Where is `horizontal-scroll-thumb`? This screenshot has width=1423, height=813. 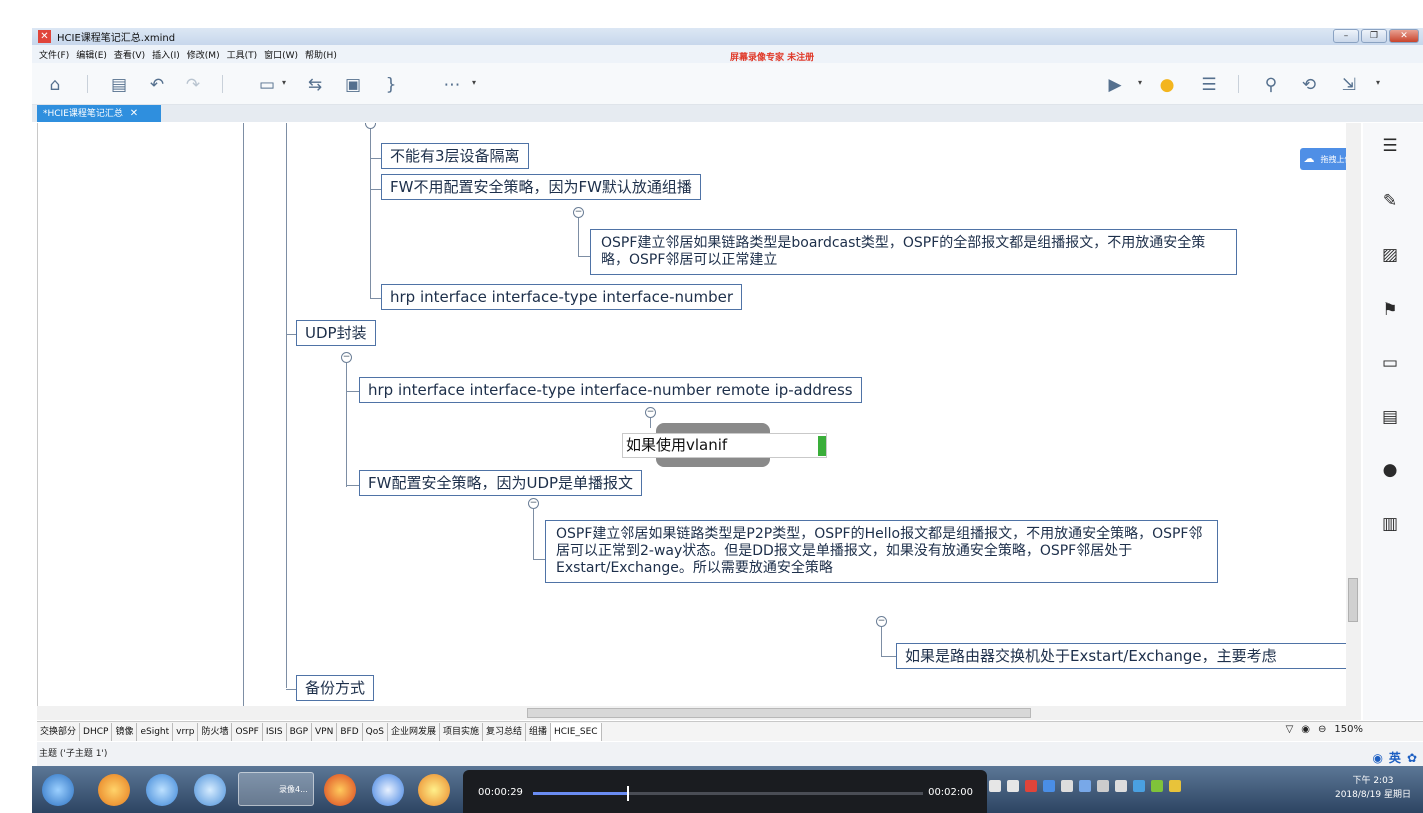
horizontal-scroll-thumb is located at coordinates (779, 713).